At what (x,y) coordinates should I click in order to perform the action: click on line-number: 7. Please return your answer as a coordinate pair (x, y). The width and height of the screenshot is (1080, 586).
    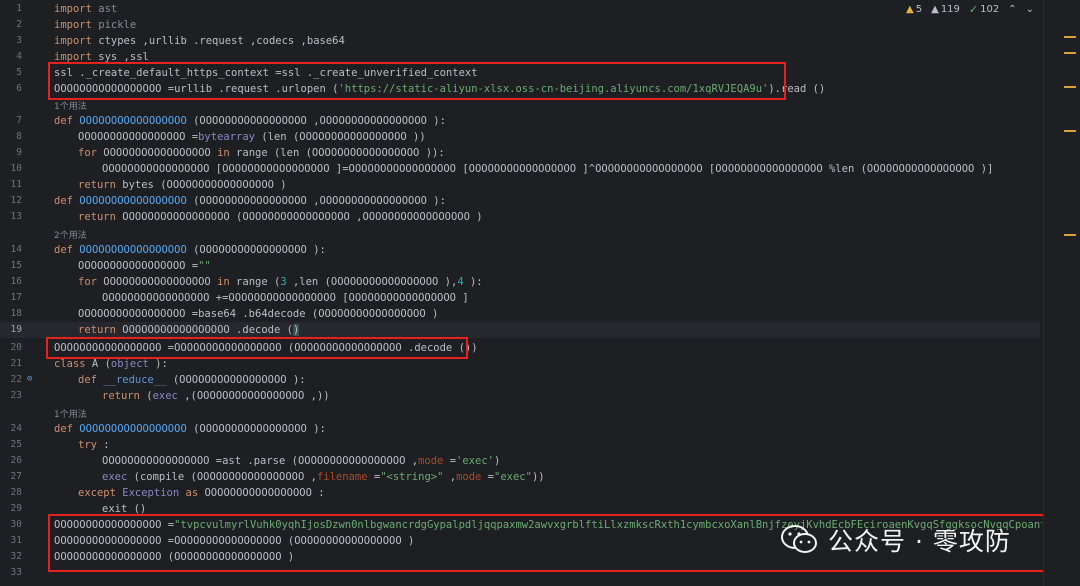
    Looking at the image, I should click on (19, 120).